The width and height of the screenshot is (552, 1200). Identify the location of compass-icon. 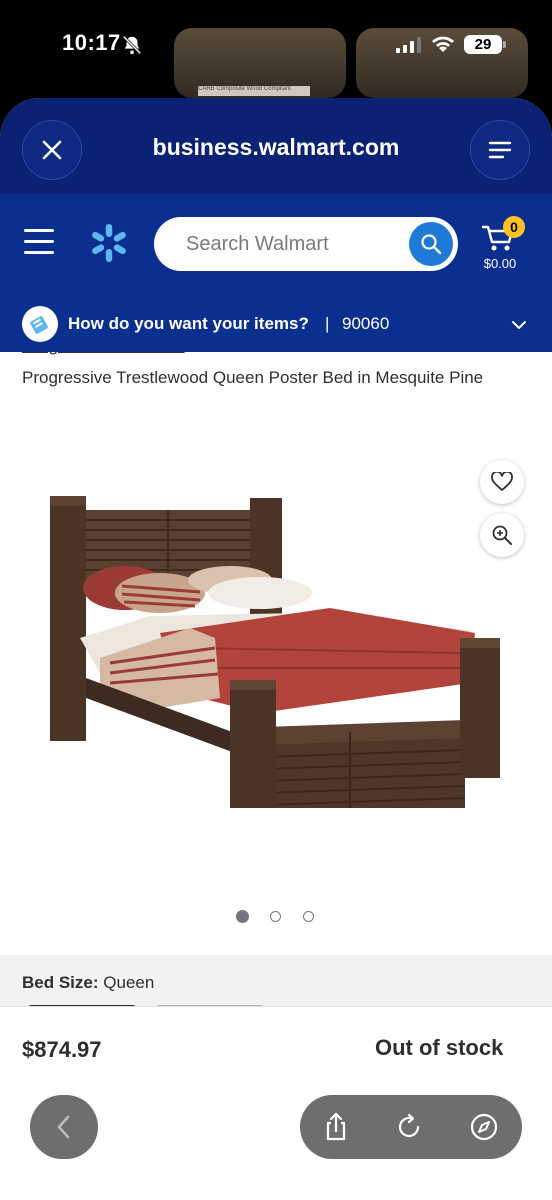
(484, 1127).